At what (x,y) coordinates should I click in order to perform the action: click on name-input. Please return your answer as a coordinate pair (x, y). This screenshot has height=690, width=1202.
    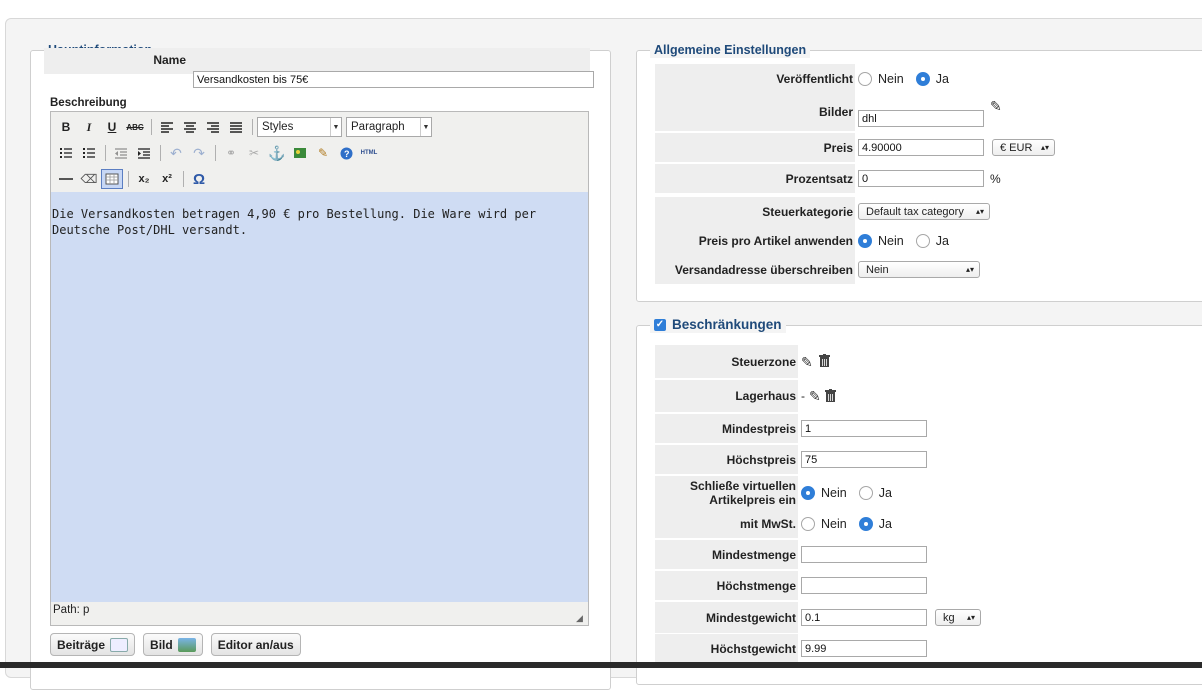
    Looking at the image, I should click on (393, 79).